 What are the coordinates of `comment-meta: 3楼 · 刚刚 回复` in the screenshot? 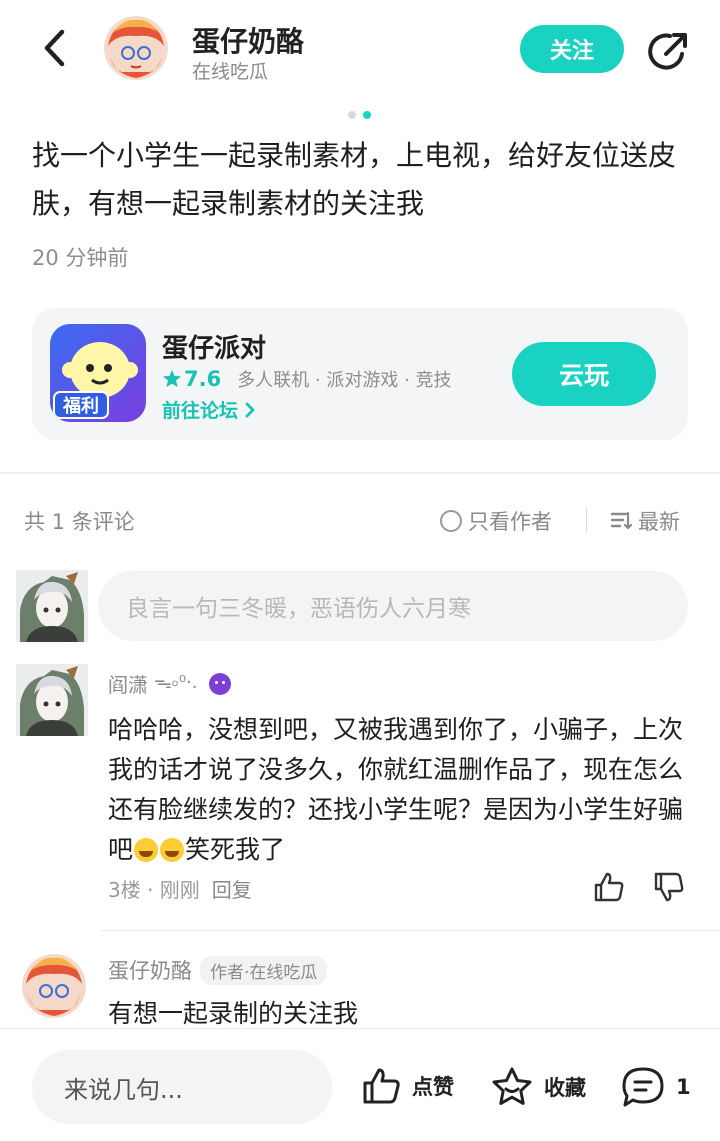 It's located at (180, 888).